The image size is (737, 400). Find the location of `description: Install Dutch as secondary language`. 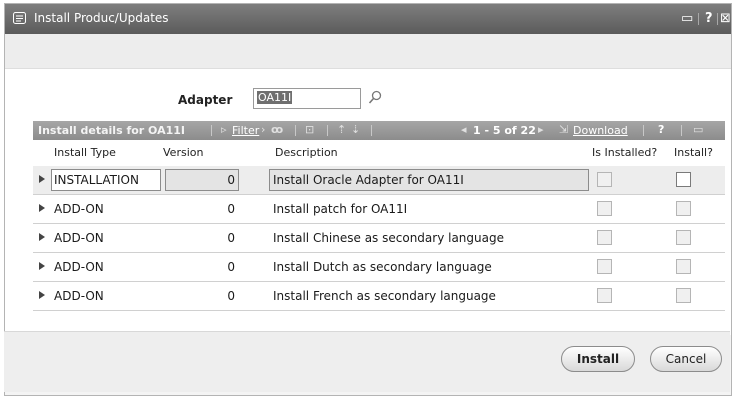

description: Install Dutch as secondary language is located at coordinates (382, 267).